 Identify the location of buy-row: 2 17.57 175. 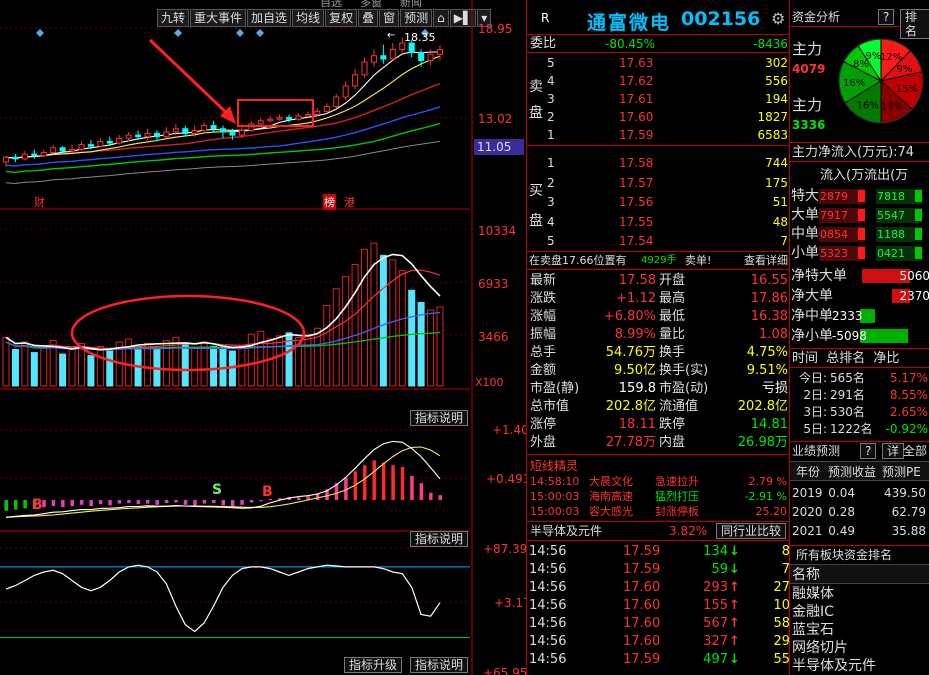
(658, 183).